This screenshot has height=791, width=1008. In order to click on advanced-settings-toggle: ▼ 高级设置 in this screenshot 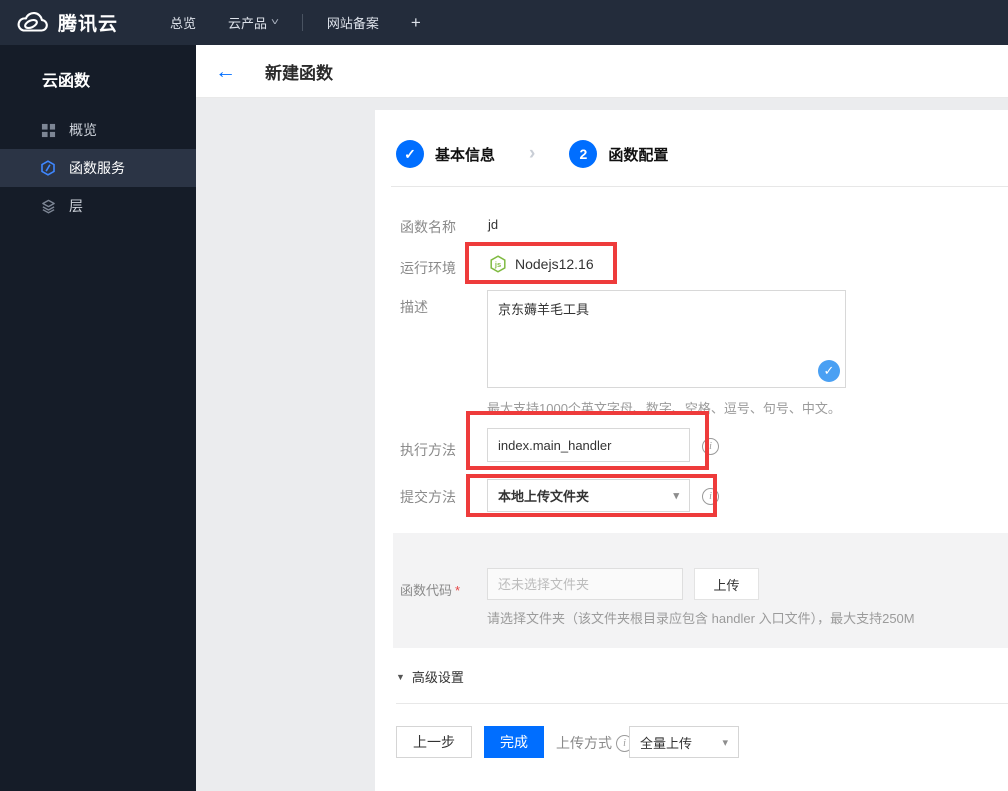, I will do `click(430, 676)`.